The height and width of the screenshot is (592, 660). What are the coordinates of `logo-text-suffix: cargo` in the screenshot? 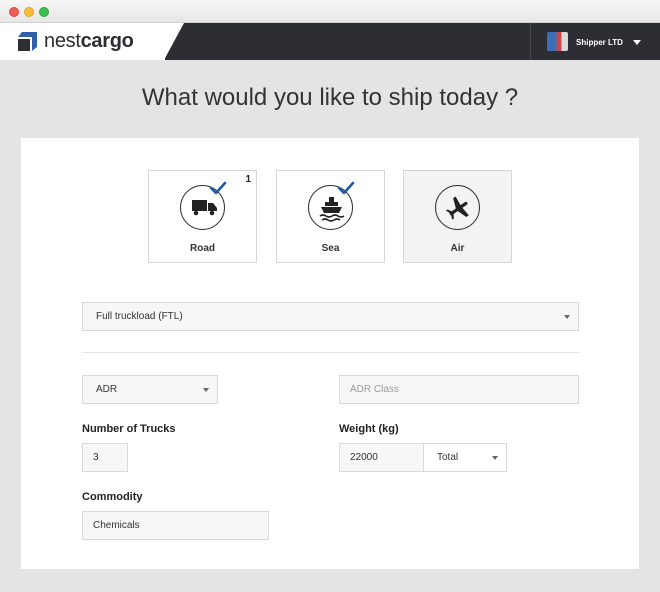 It's located at (107, 41).